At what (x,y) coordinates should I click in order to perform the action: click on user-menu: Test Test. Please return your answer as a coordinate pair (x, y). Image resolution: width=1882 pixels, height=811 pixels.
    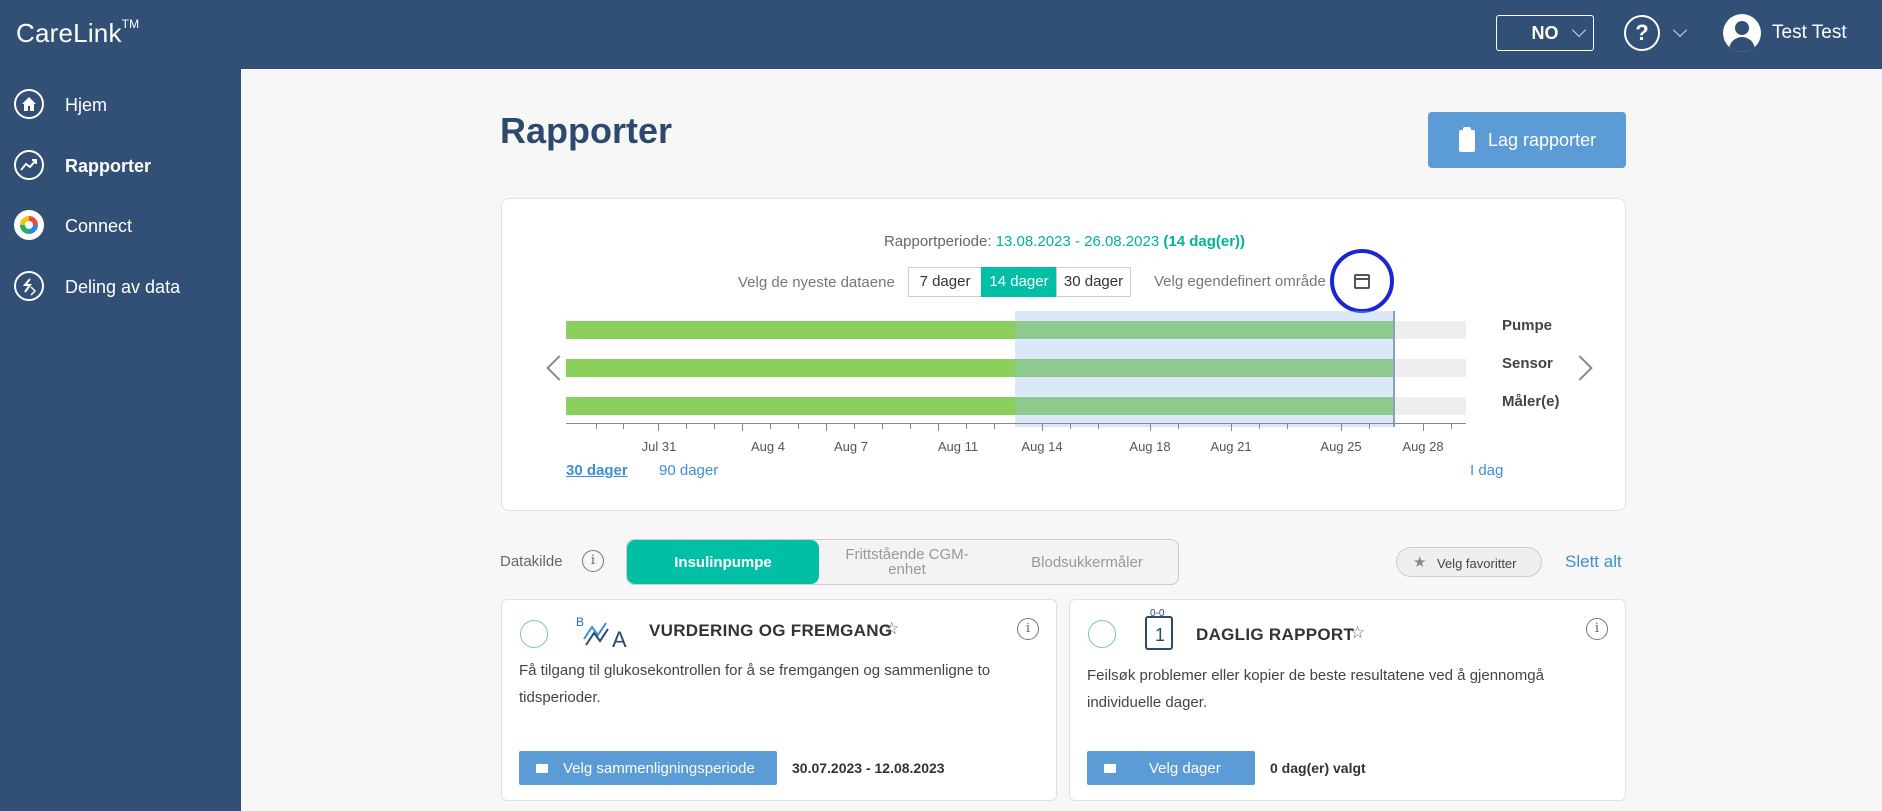
    Looking at the image, I should click on (1809, 33).